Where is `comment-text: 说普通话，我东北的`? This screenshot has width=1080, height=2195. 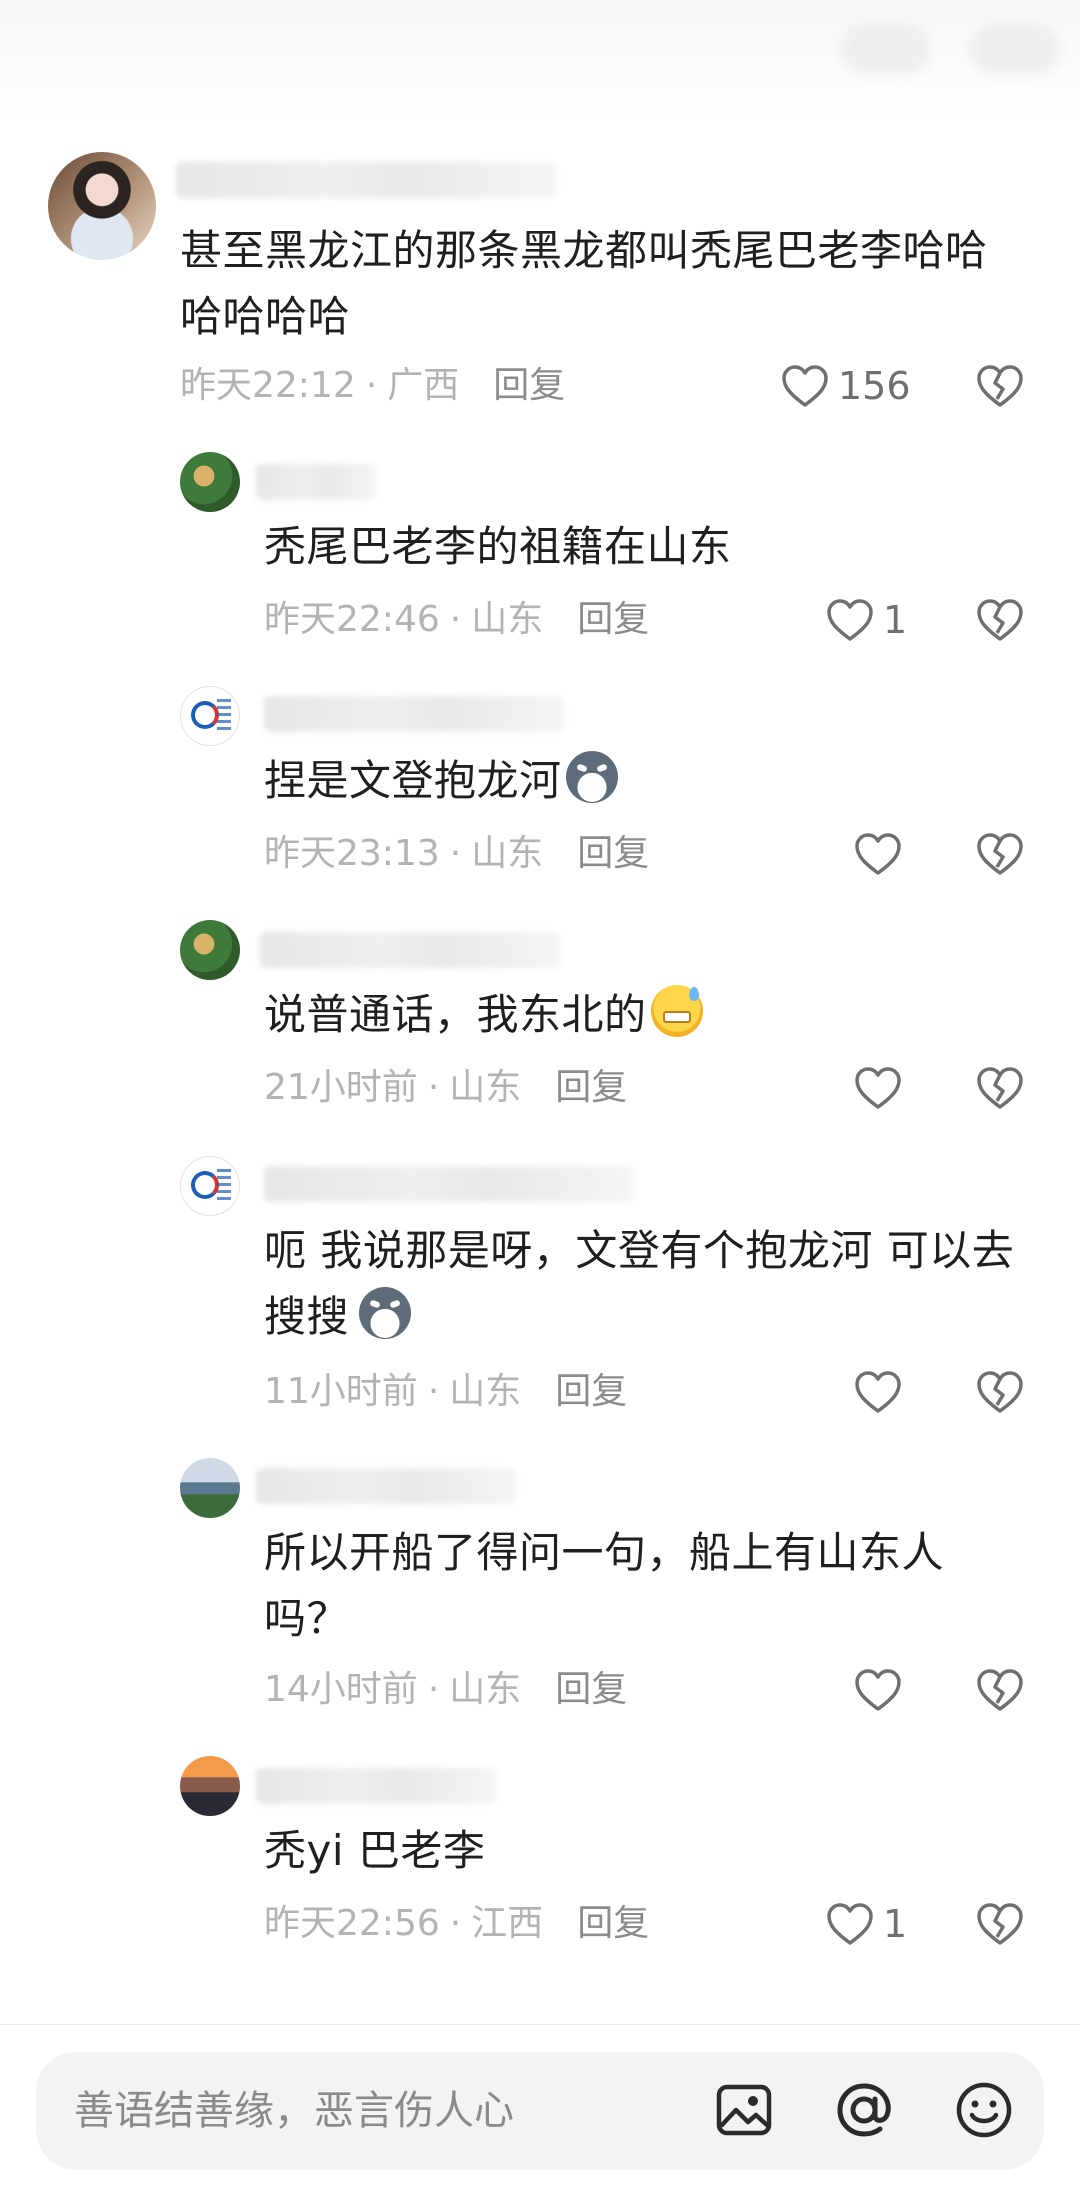 comment-text: 说普通话，我东北的 is located at coordinates (644, 1015).